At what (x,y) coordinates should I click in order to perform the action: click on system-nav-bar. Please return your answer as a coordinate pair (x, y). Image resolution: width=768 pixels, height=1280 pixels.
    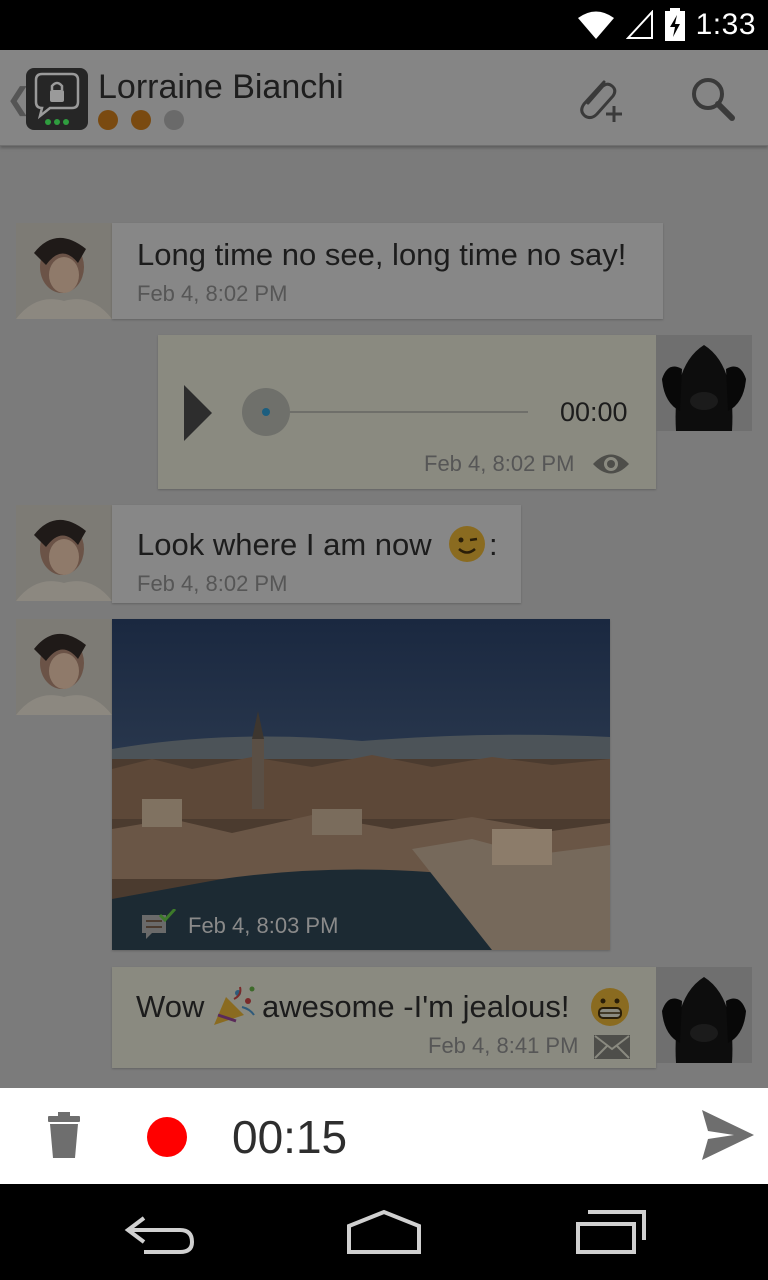
    Looking at the image, I should click on (384, 1232).